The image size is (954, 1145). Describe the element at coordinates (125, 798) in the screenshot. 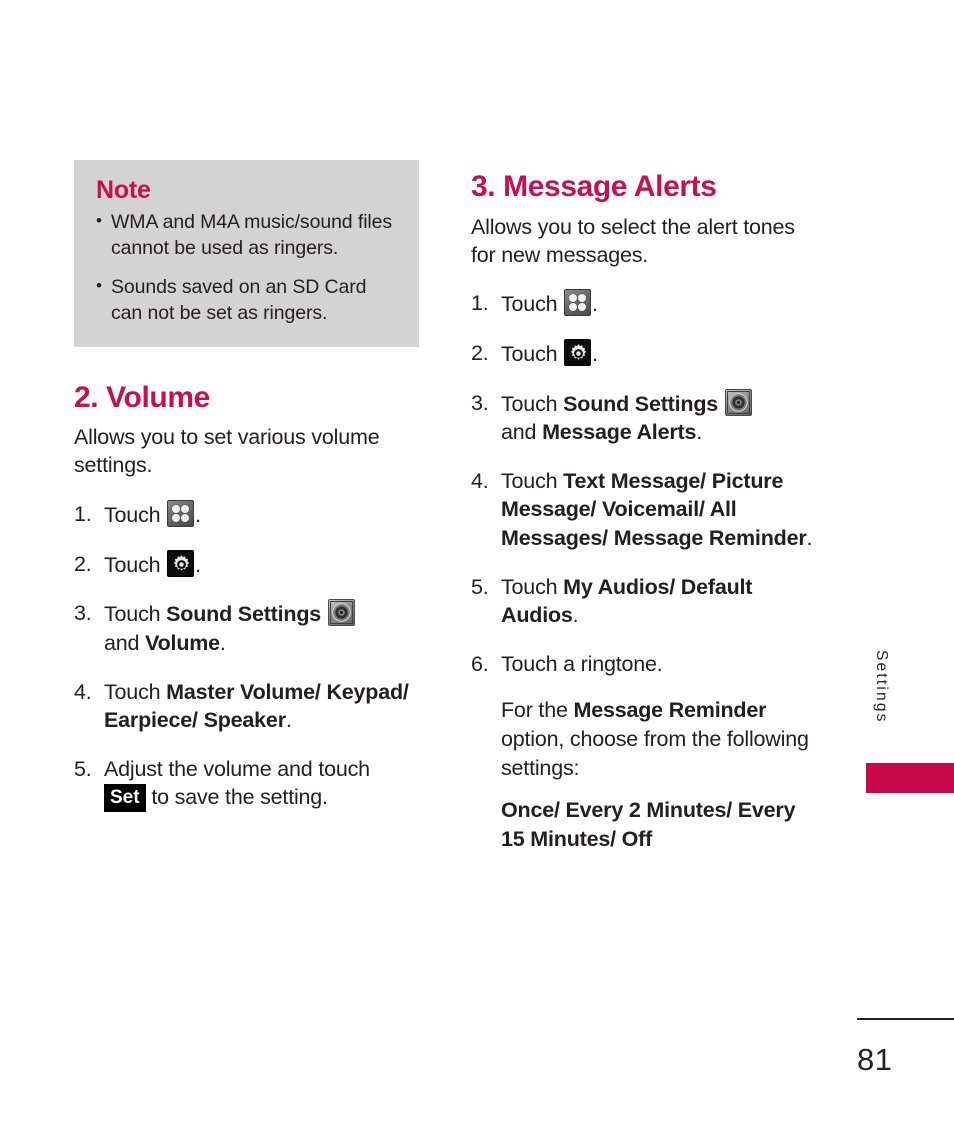

I see `set-key-button: Set` at that location.